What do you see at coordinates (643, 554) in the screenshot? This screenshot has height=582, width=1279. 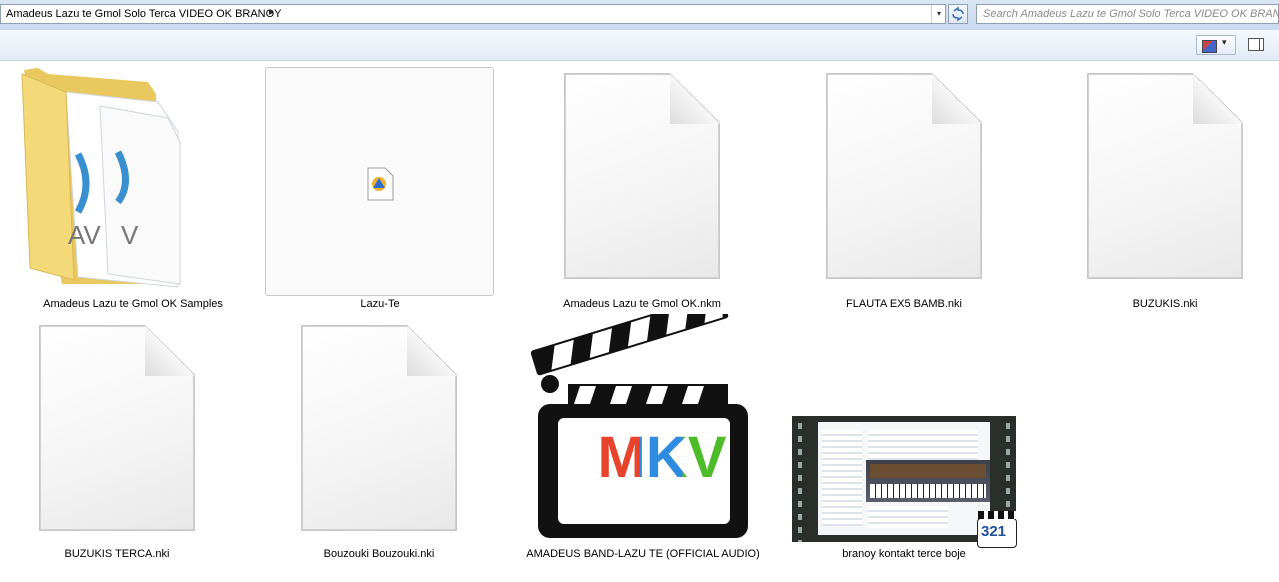 I see `file-name: AMADEUS BAND-LAZU TE (OFFICIAL AUDIO)` at bounding box center [643, 554].